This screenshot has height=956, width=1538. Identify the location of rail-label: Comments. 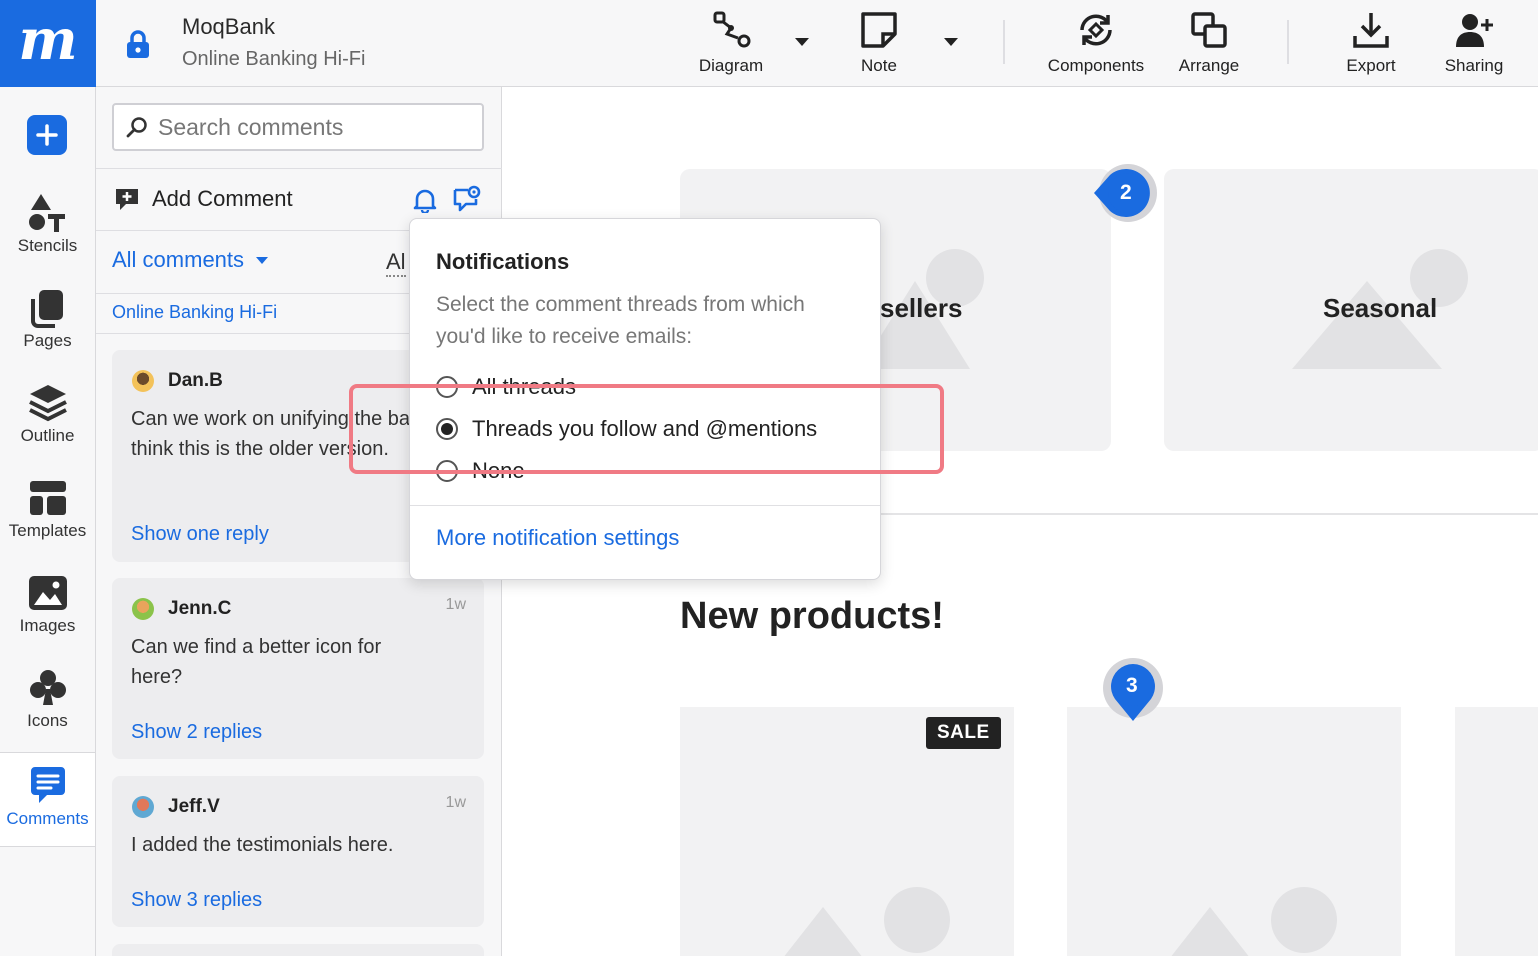
(47, 818).